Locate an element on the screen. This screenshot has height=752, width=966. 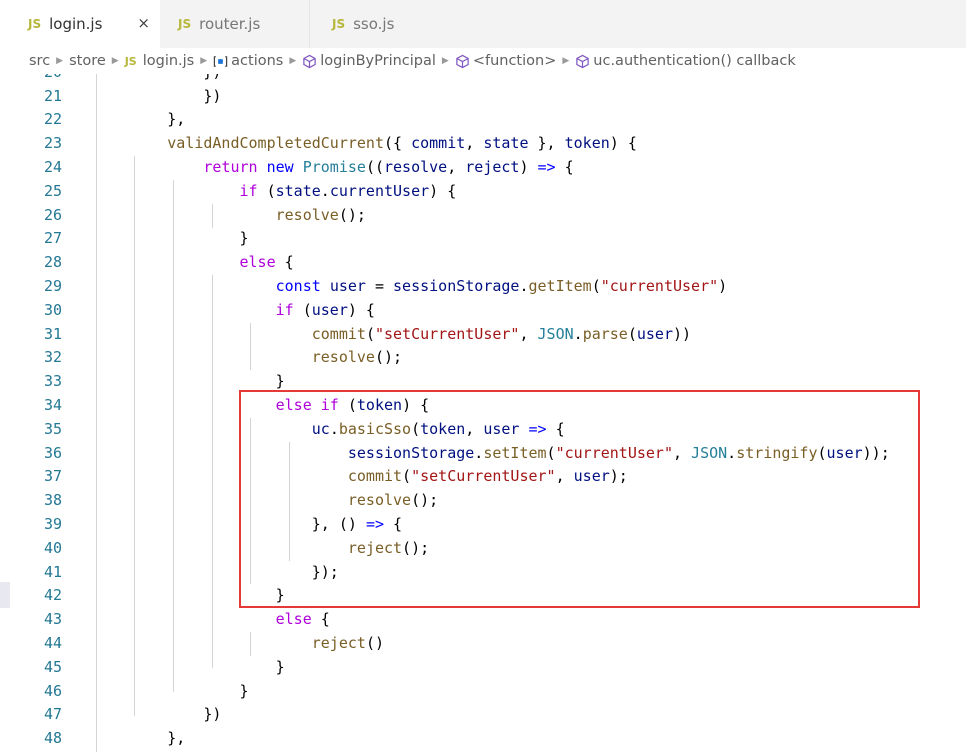
line-number: 21 is located at coordinates (52, 95).